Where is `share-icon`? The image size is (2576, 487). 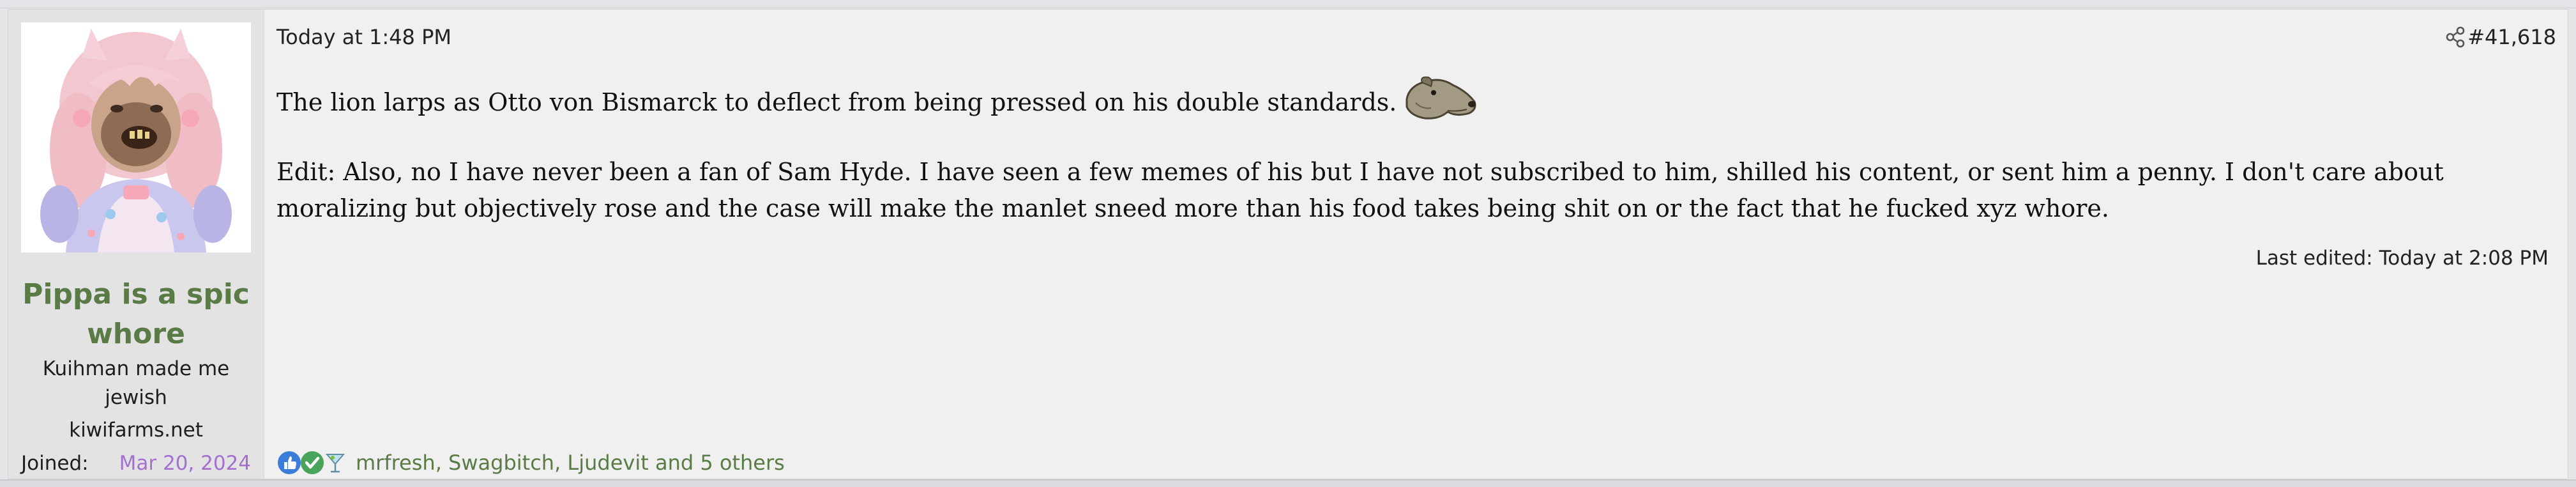
share-icon is located at coordinates (2456, 37).